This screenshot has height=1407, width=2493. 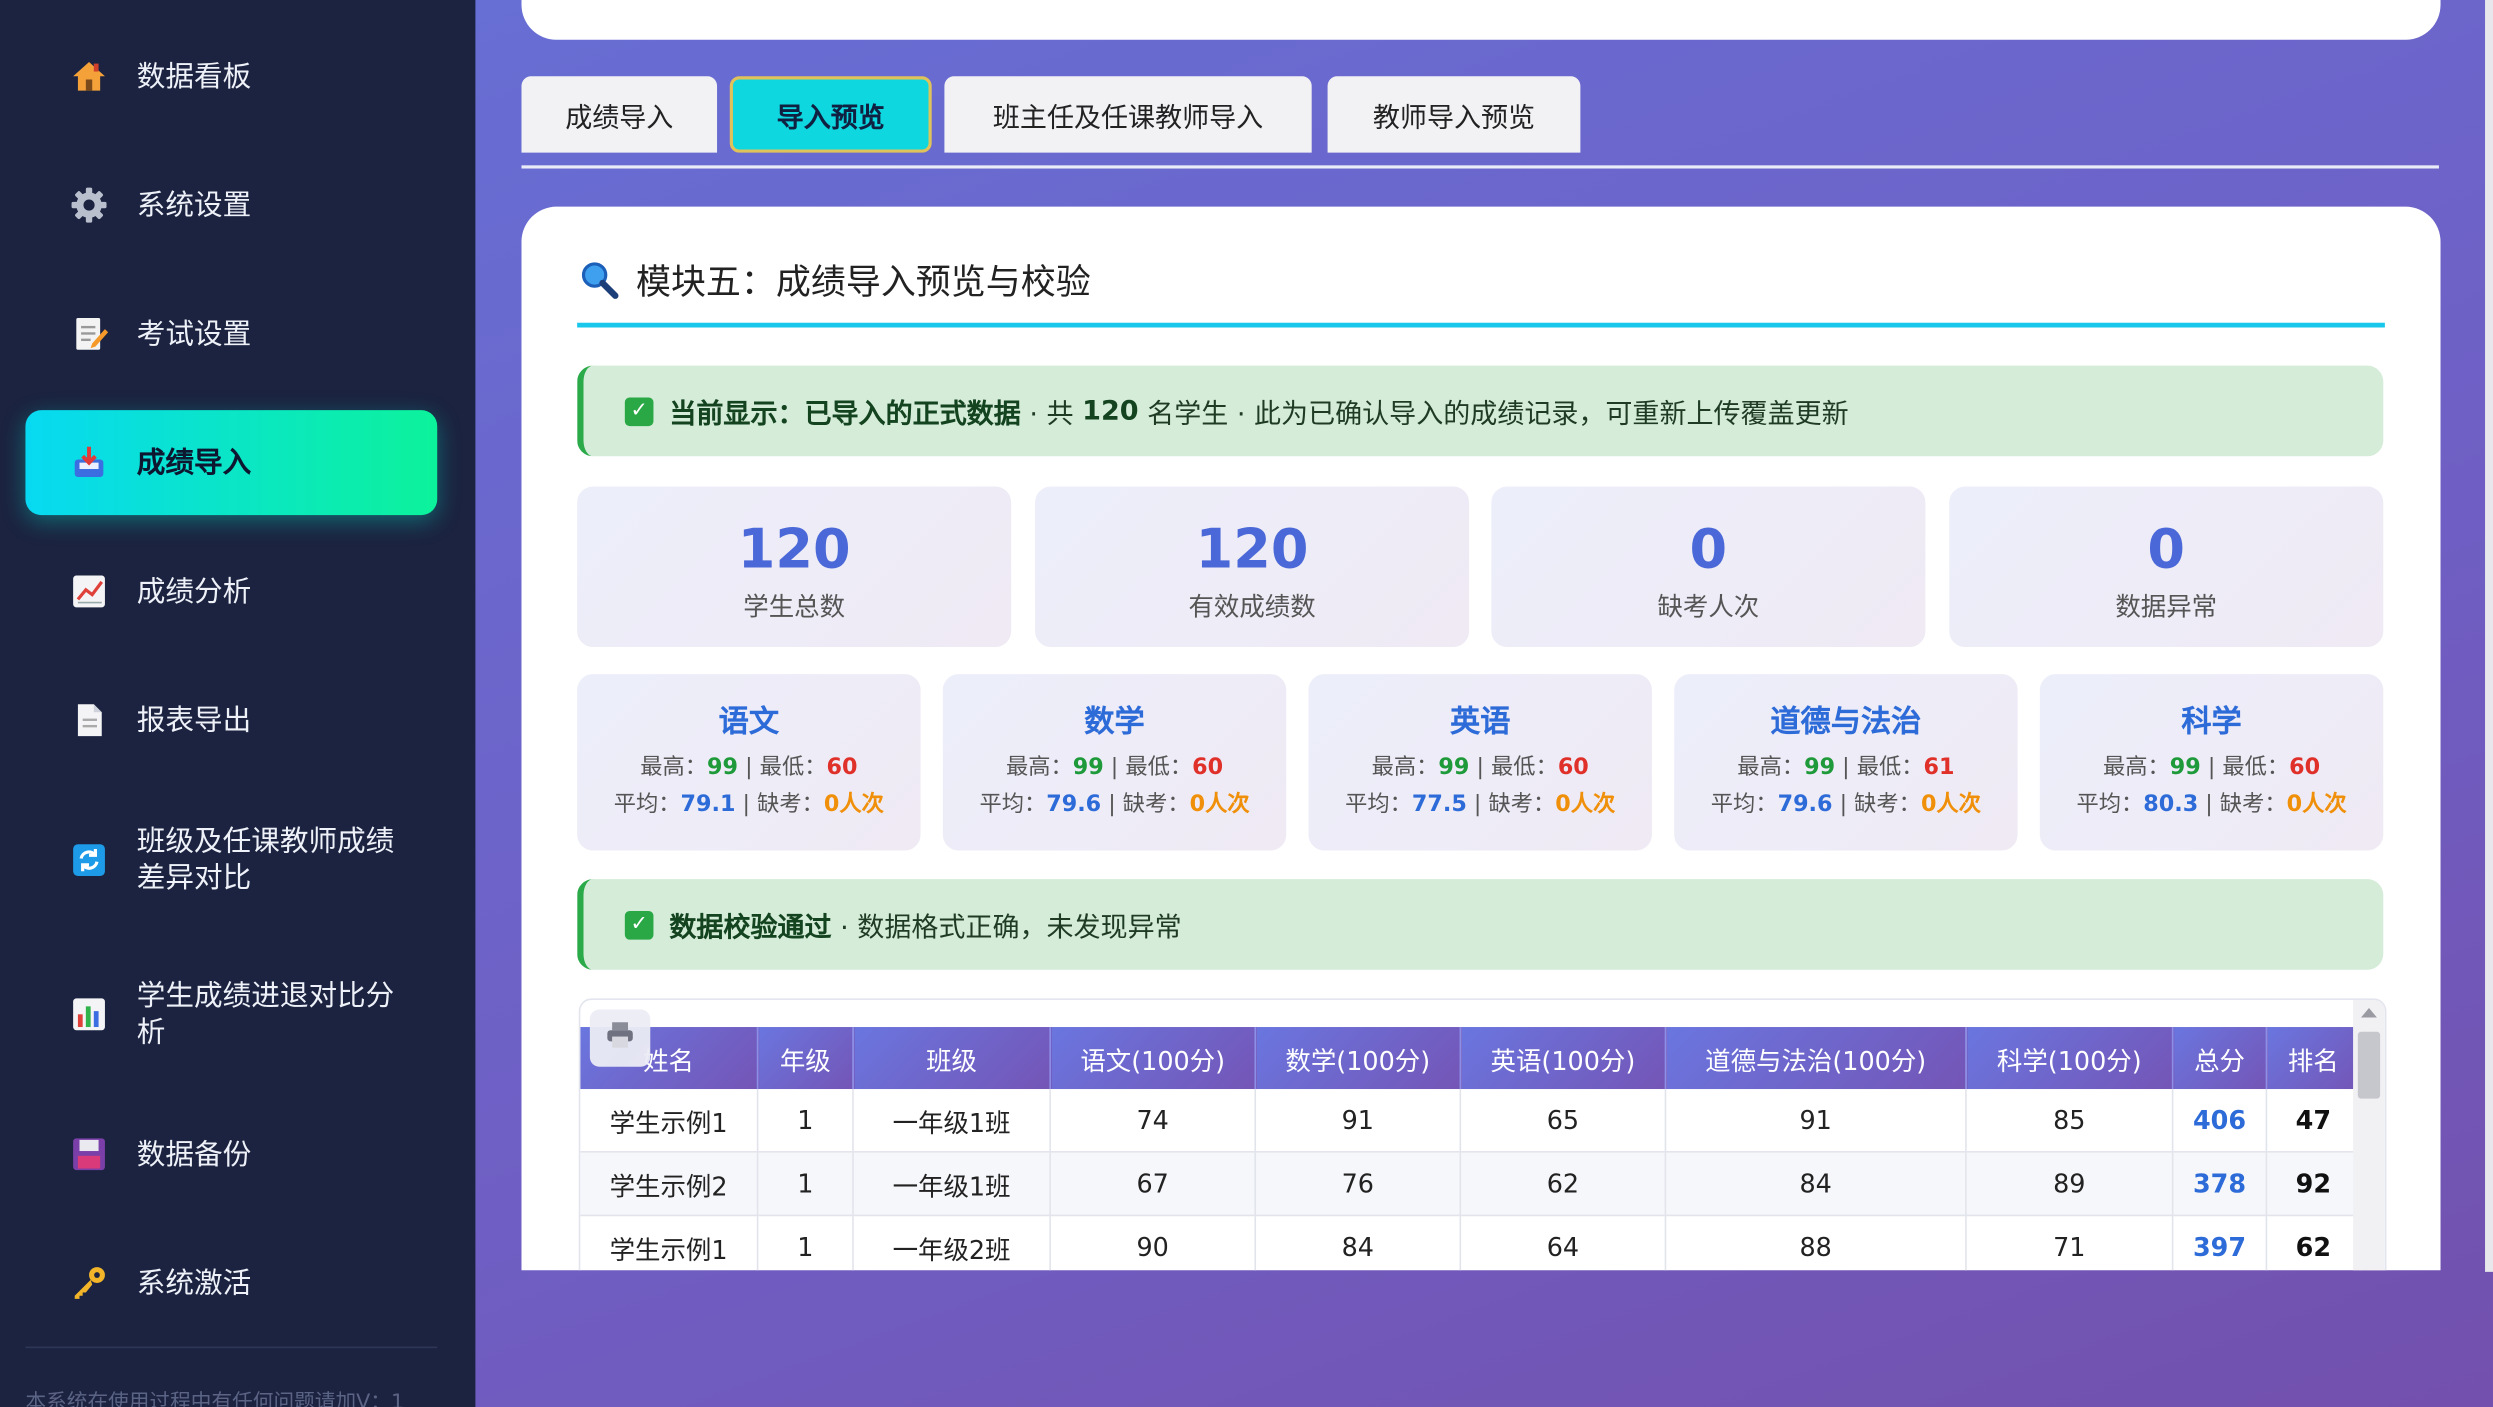 I want to click on stat-card-absent: 0 缺考人次, so click(x=1708, y=567).